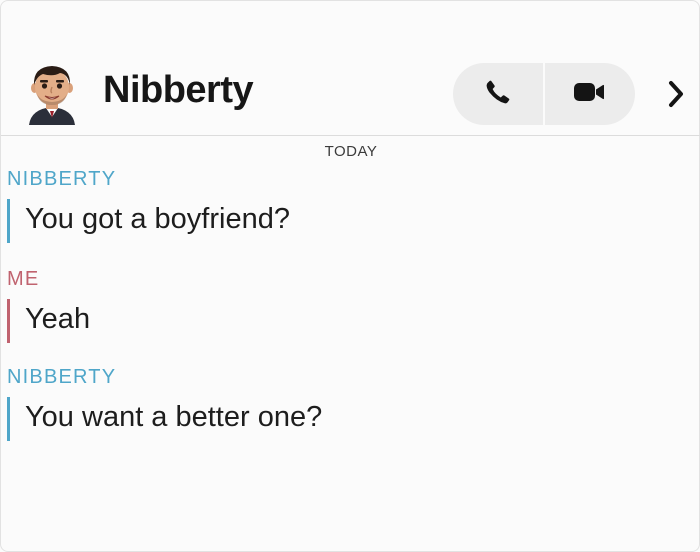 Image resolution: width=700 pixels, height=552 pixels. What do you see at coordinates (23, 279) in the screenshot?
I see `sender-label: ME` at bounding box center [23, 279].